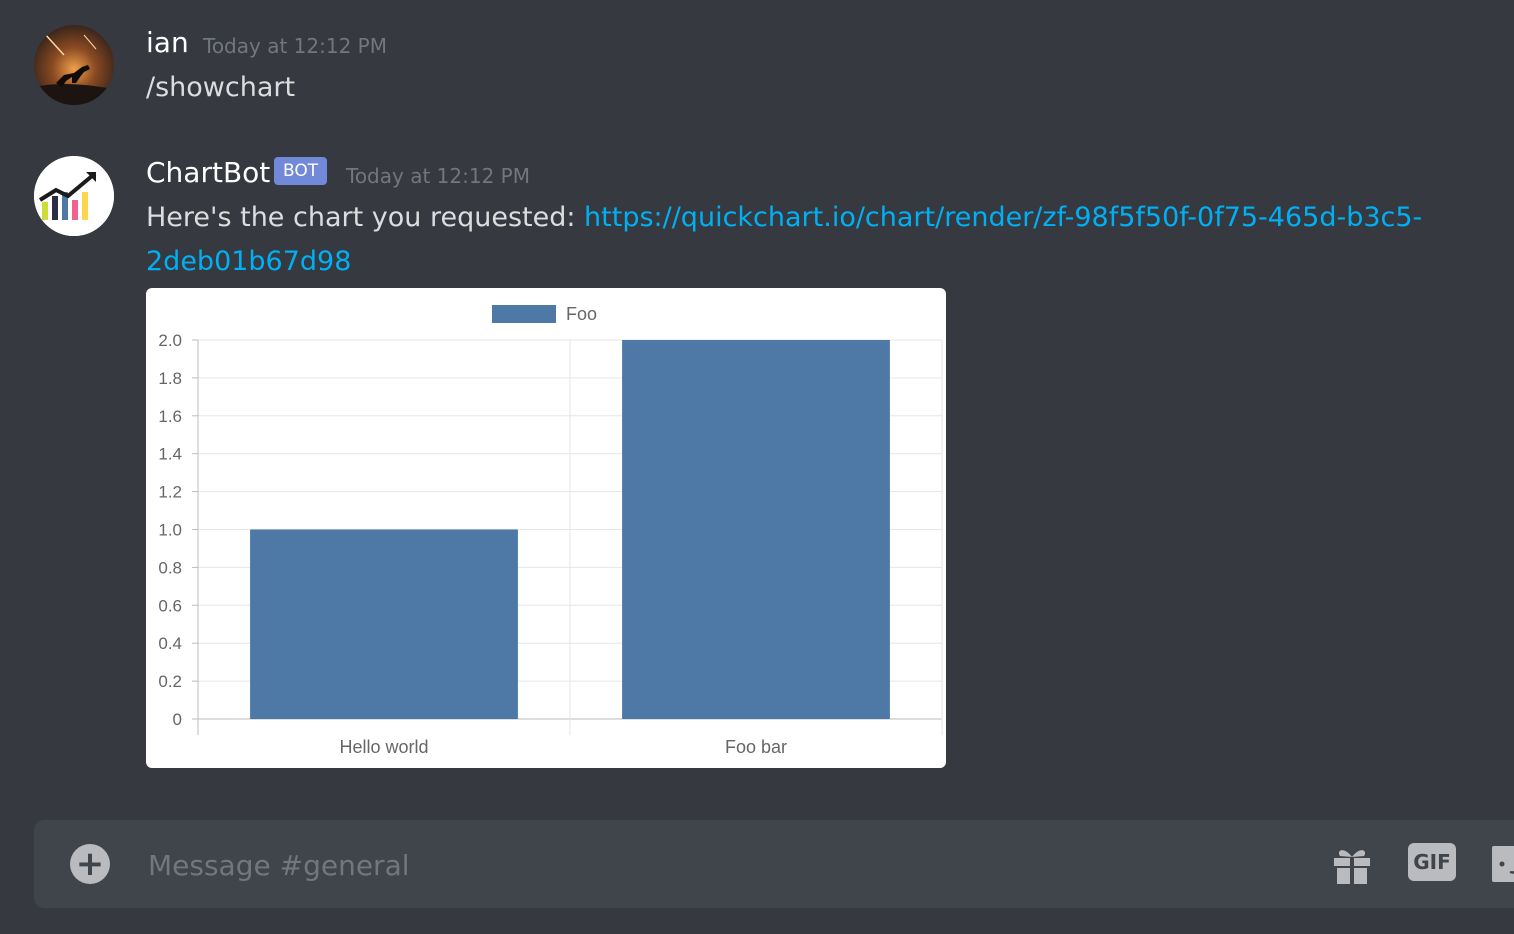 This screenshot has width=1514, height=934. Describe the element at coordinates (170, 530) in the screenshot. I see `y-tick-label: 1.0` at that location.